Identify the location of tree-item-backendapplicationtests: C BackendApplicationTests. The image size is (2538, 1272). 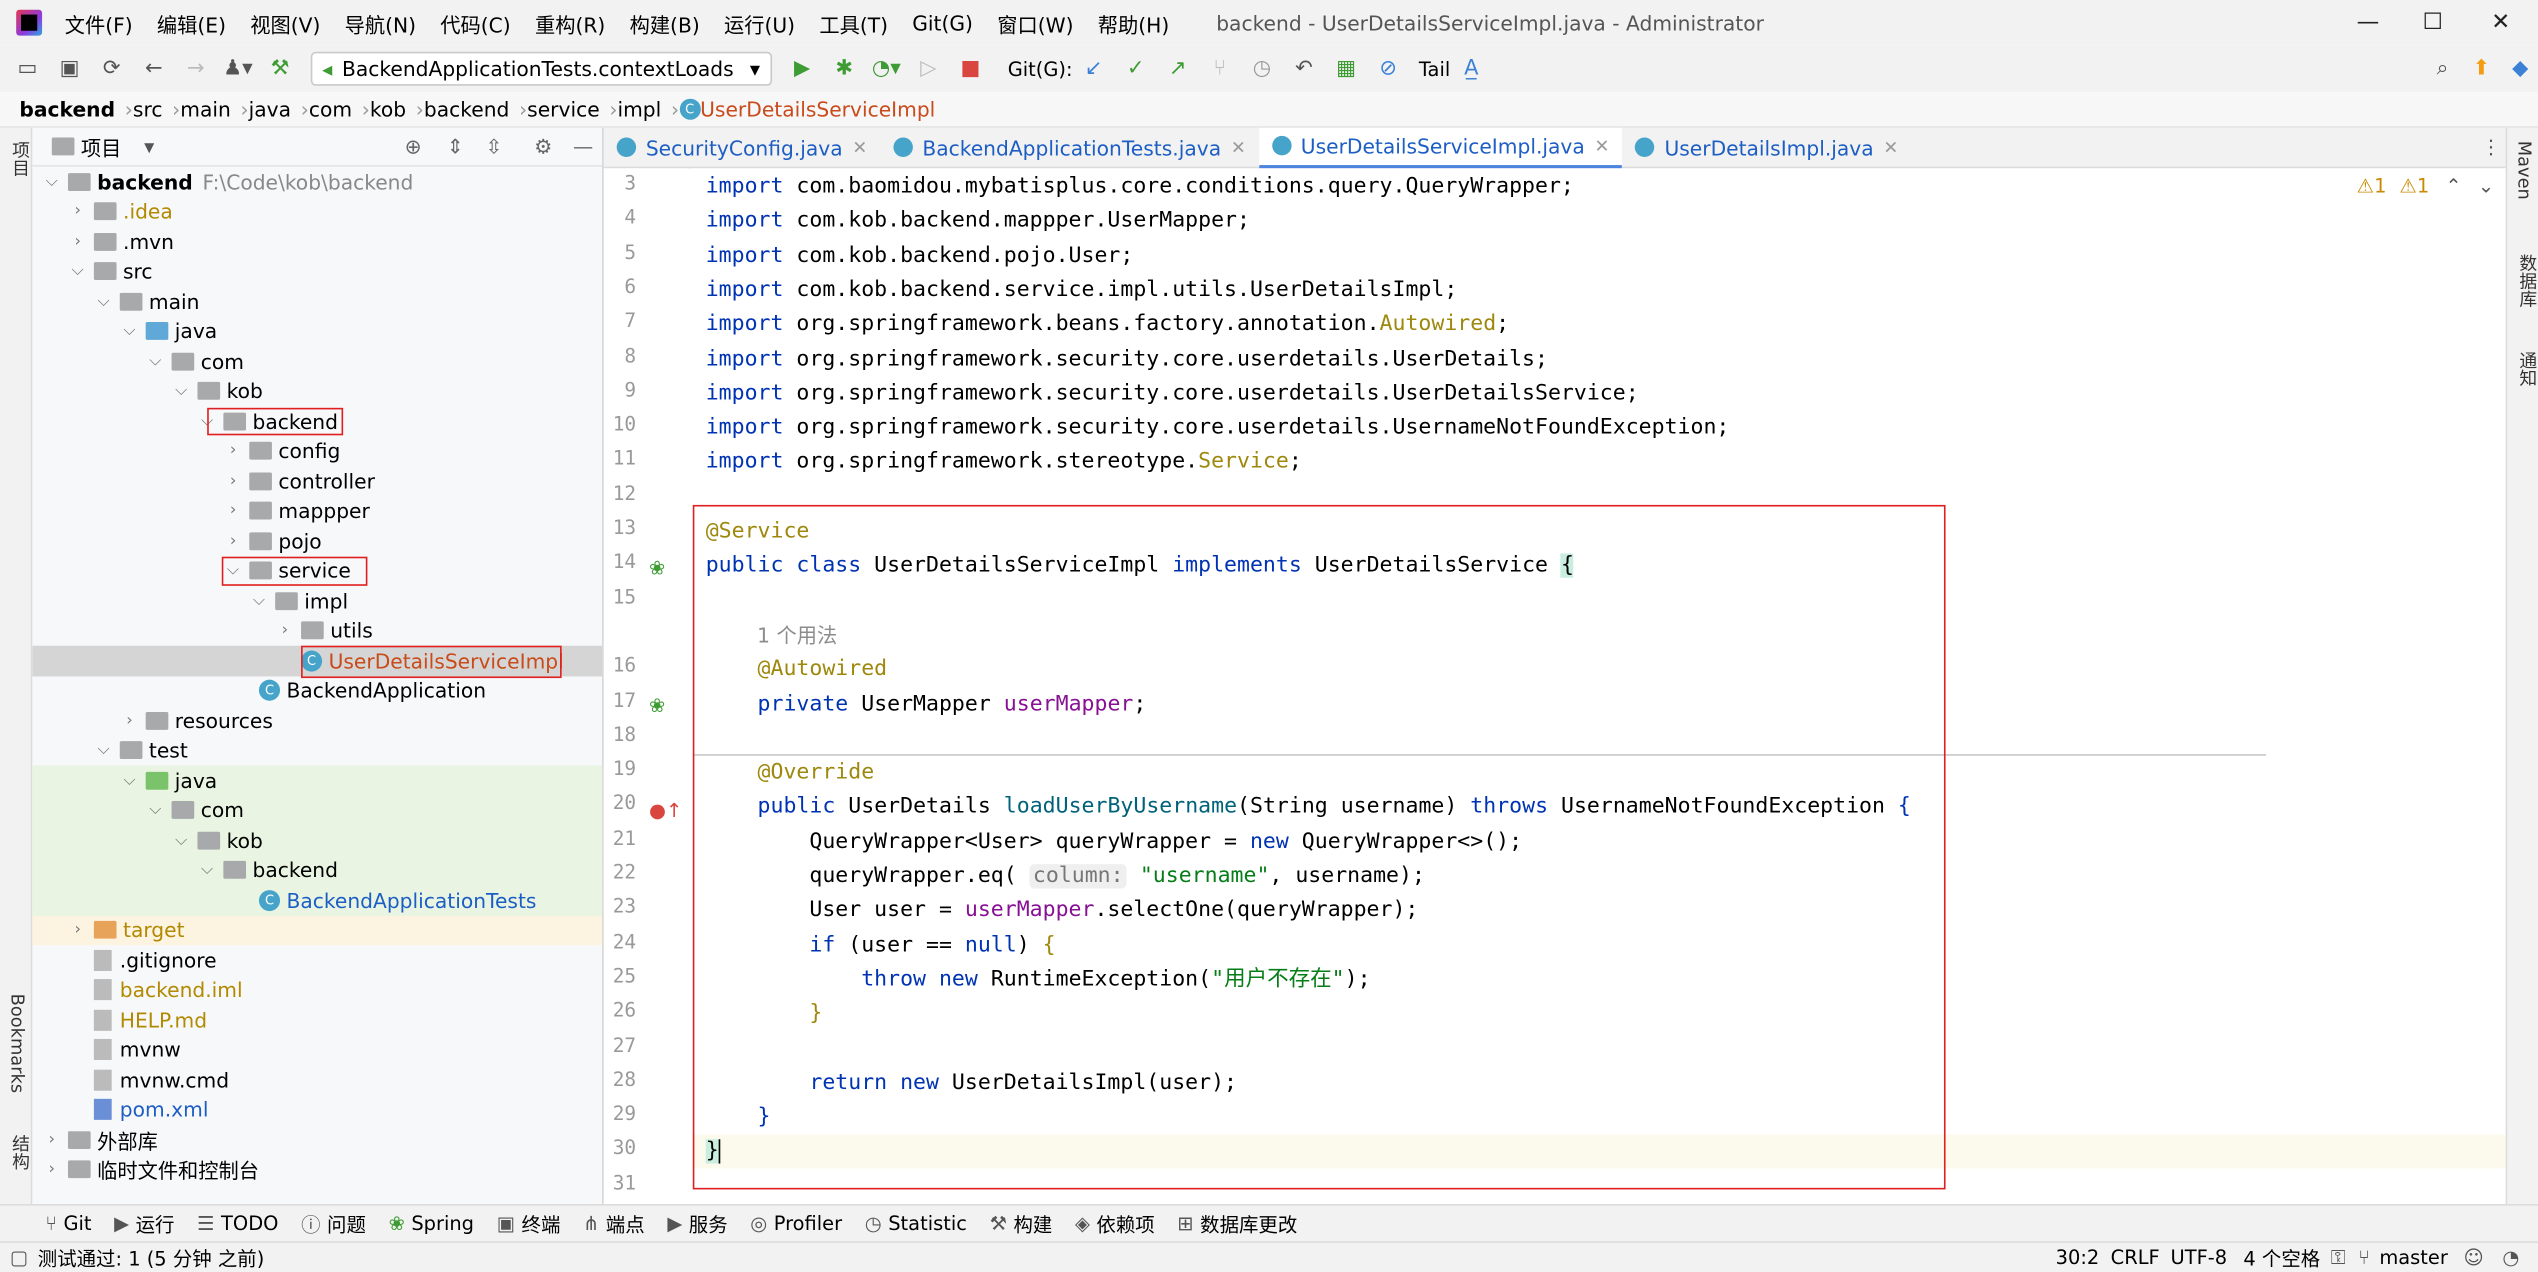
(317, 900).